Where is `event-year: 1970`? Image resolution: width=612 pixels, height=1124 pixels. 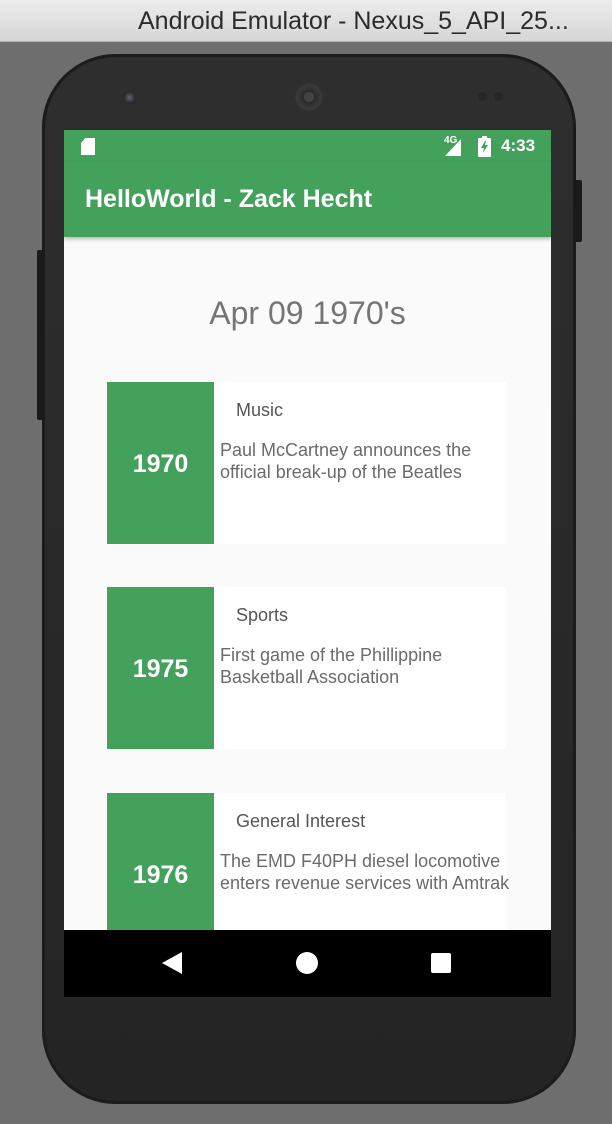
event-year: 1970 is located at coordinates (160, 464).